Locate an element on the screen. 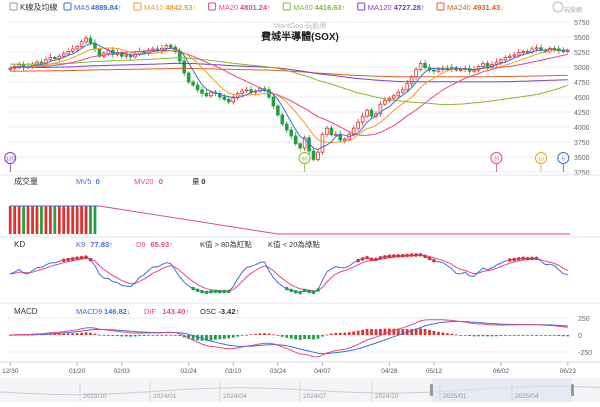  kd-d-line is located at coordinates (289, 273).